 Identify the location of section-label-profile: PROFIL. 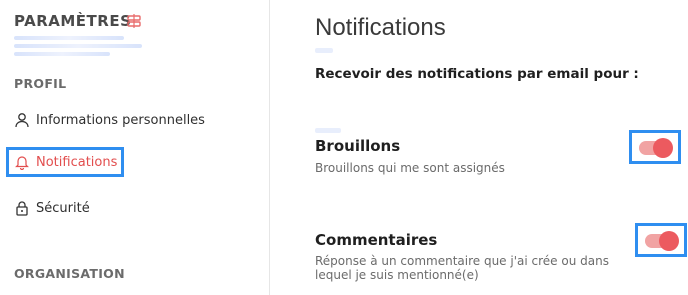
(40, 83).